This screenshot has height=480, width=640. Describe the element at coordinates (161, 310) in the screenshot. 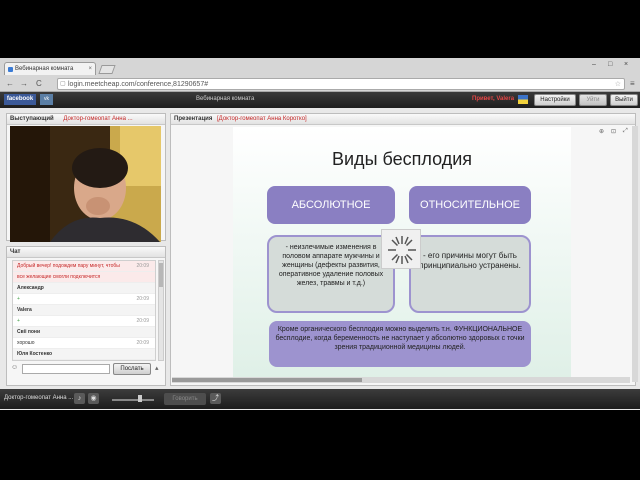

I see `chat-scrollbar` at that location.